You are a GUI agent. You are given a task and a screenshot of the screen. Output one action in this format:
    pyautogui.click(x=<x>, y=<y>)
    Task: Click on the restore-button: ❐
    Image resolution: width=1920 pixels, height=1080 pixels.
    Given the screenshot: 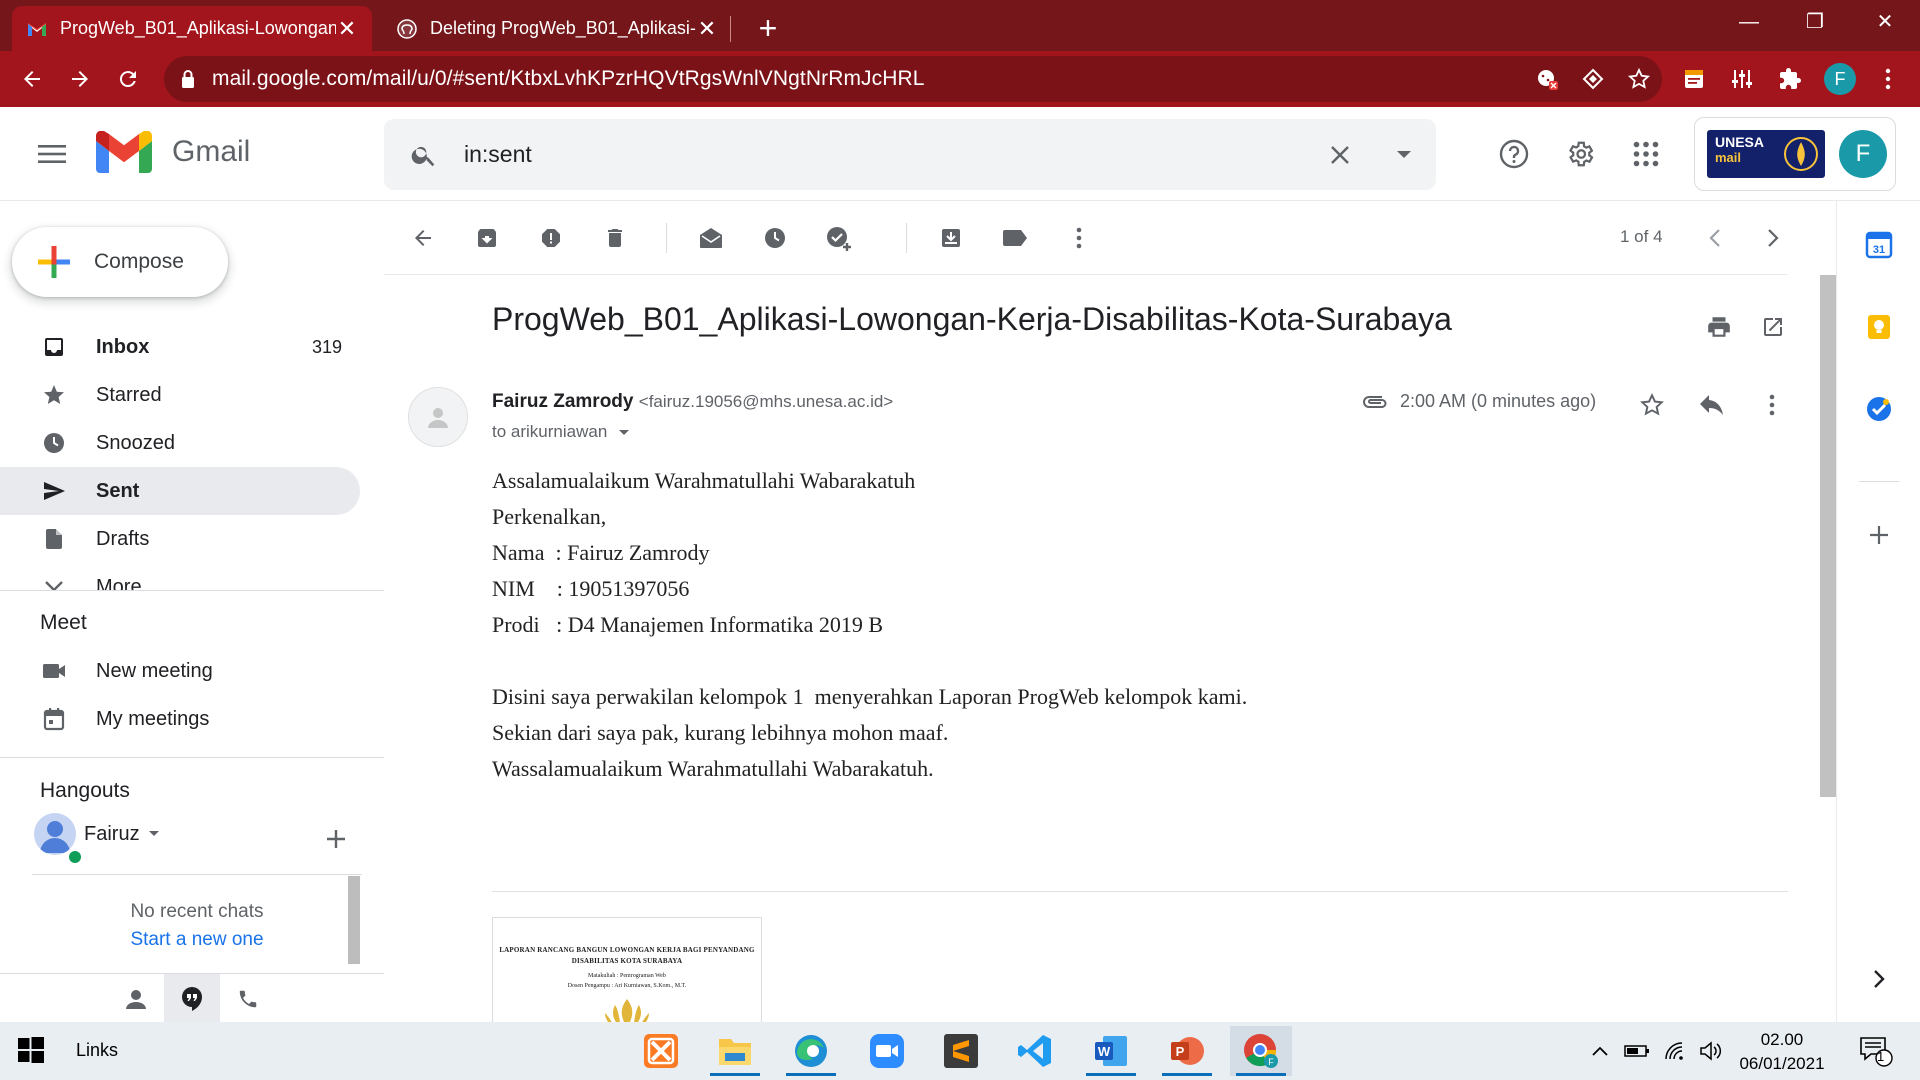 What is the action you would take?
    pyautogui.click(x=1815, y=22)
    